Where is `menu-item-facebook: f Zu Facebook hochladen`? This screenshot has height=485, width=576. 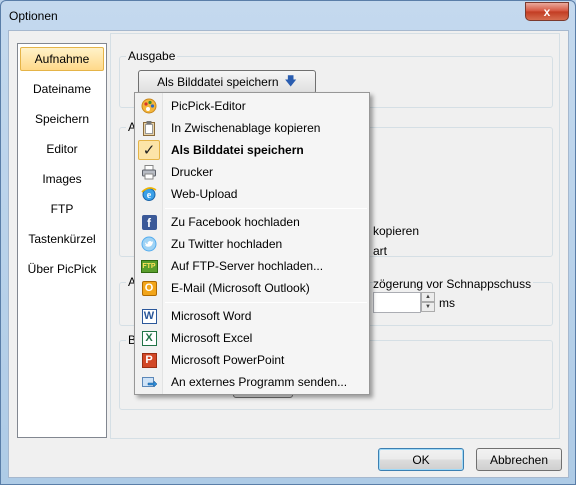 menu-item-facebook: f Zu Facebook hochladen is located at coordinates (252, 222).